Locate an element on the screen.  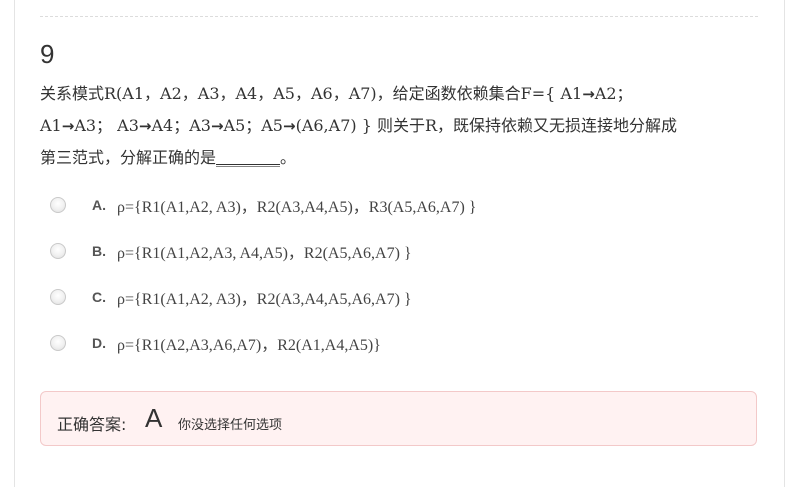
question-number: 9 is located at coordinates (47, 54).